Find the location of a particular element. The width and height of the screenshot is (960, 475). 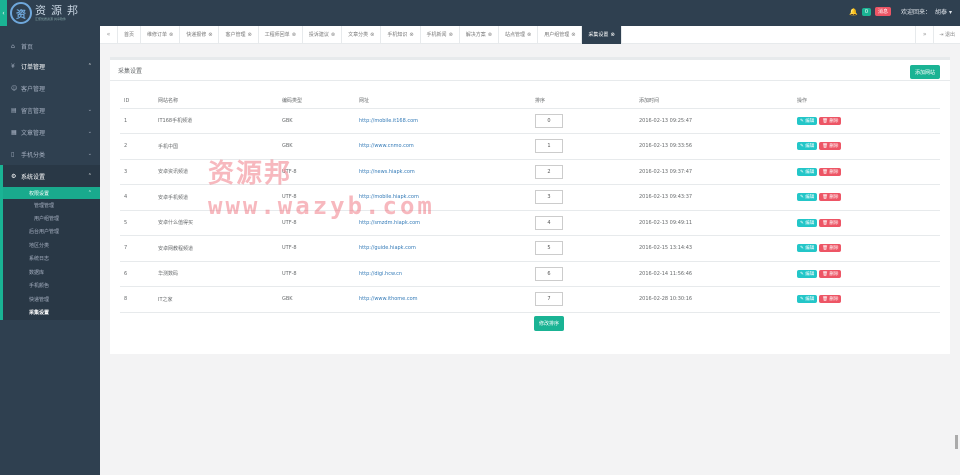

tab-article-categories: 文章分类 ⊗ is located at coordinates (362, 34).